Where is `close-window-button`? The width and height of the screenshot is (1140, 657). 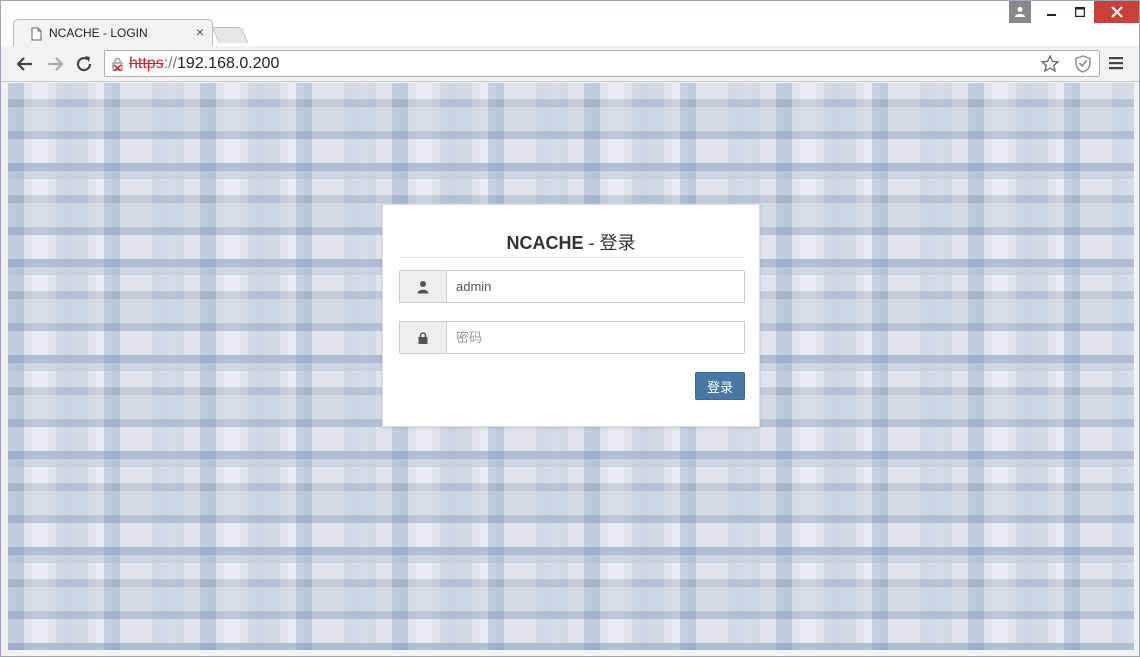
close-window-button is located at coordinates (1116, 12).